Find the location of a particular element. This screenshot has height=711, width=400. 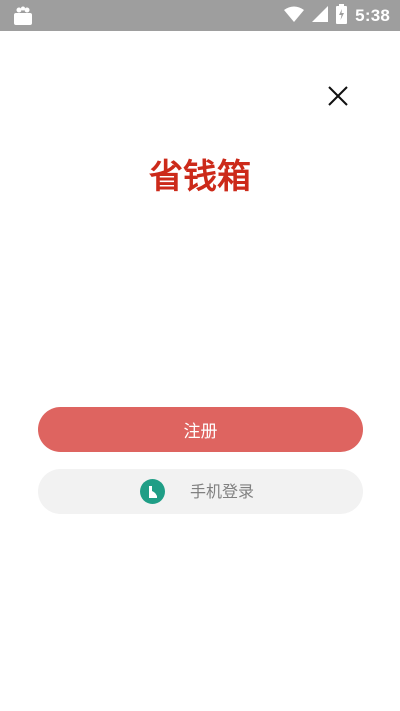

signal-icon is located at coordinates (320, 15).